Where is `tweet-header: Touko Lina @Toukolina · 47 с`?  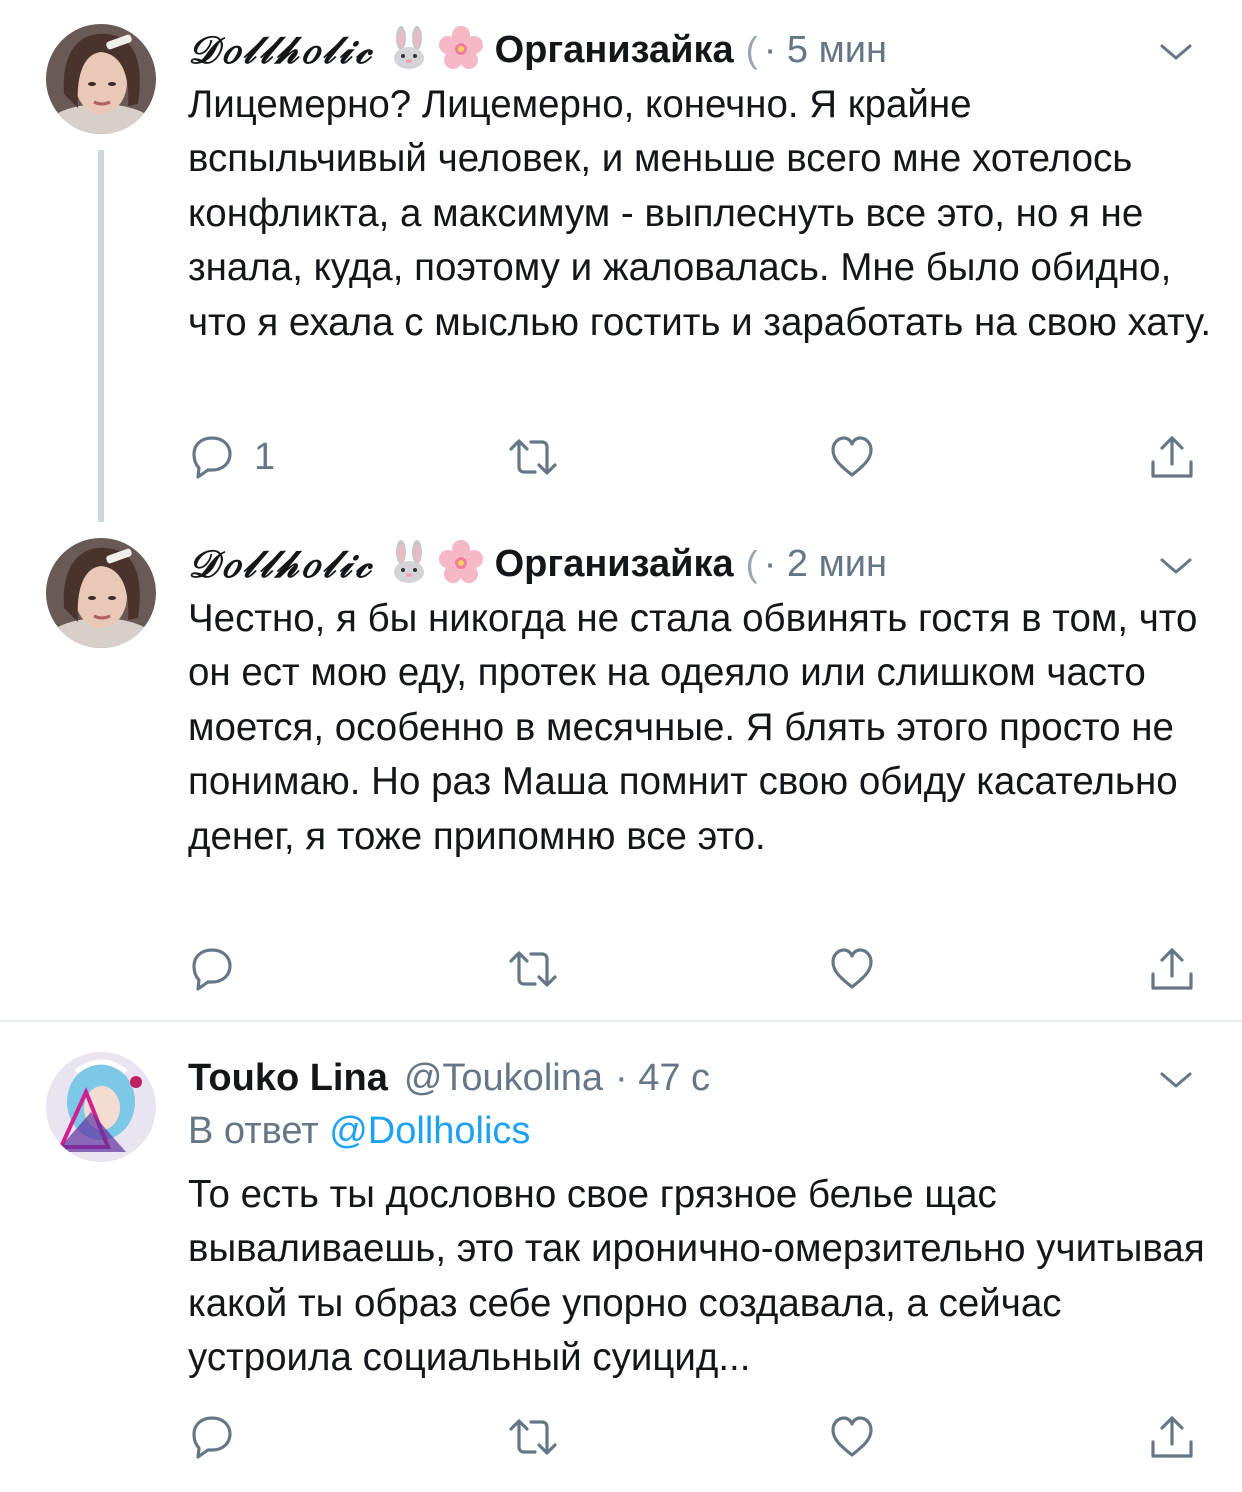 tweet-header: Touko Lina @Toukolina · 47 с is located at coordinates (449, 1078).